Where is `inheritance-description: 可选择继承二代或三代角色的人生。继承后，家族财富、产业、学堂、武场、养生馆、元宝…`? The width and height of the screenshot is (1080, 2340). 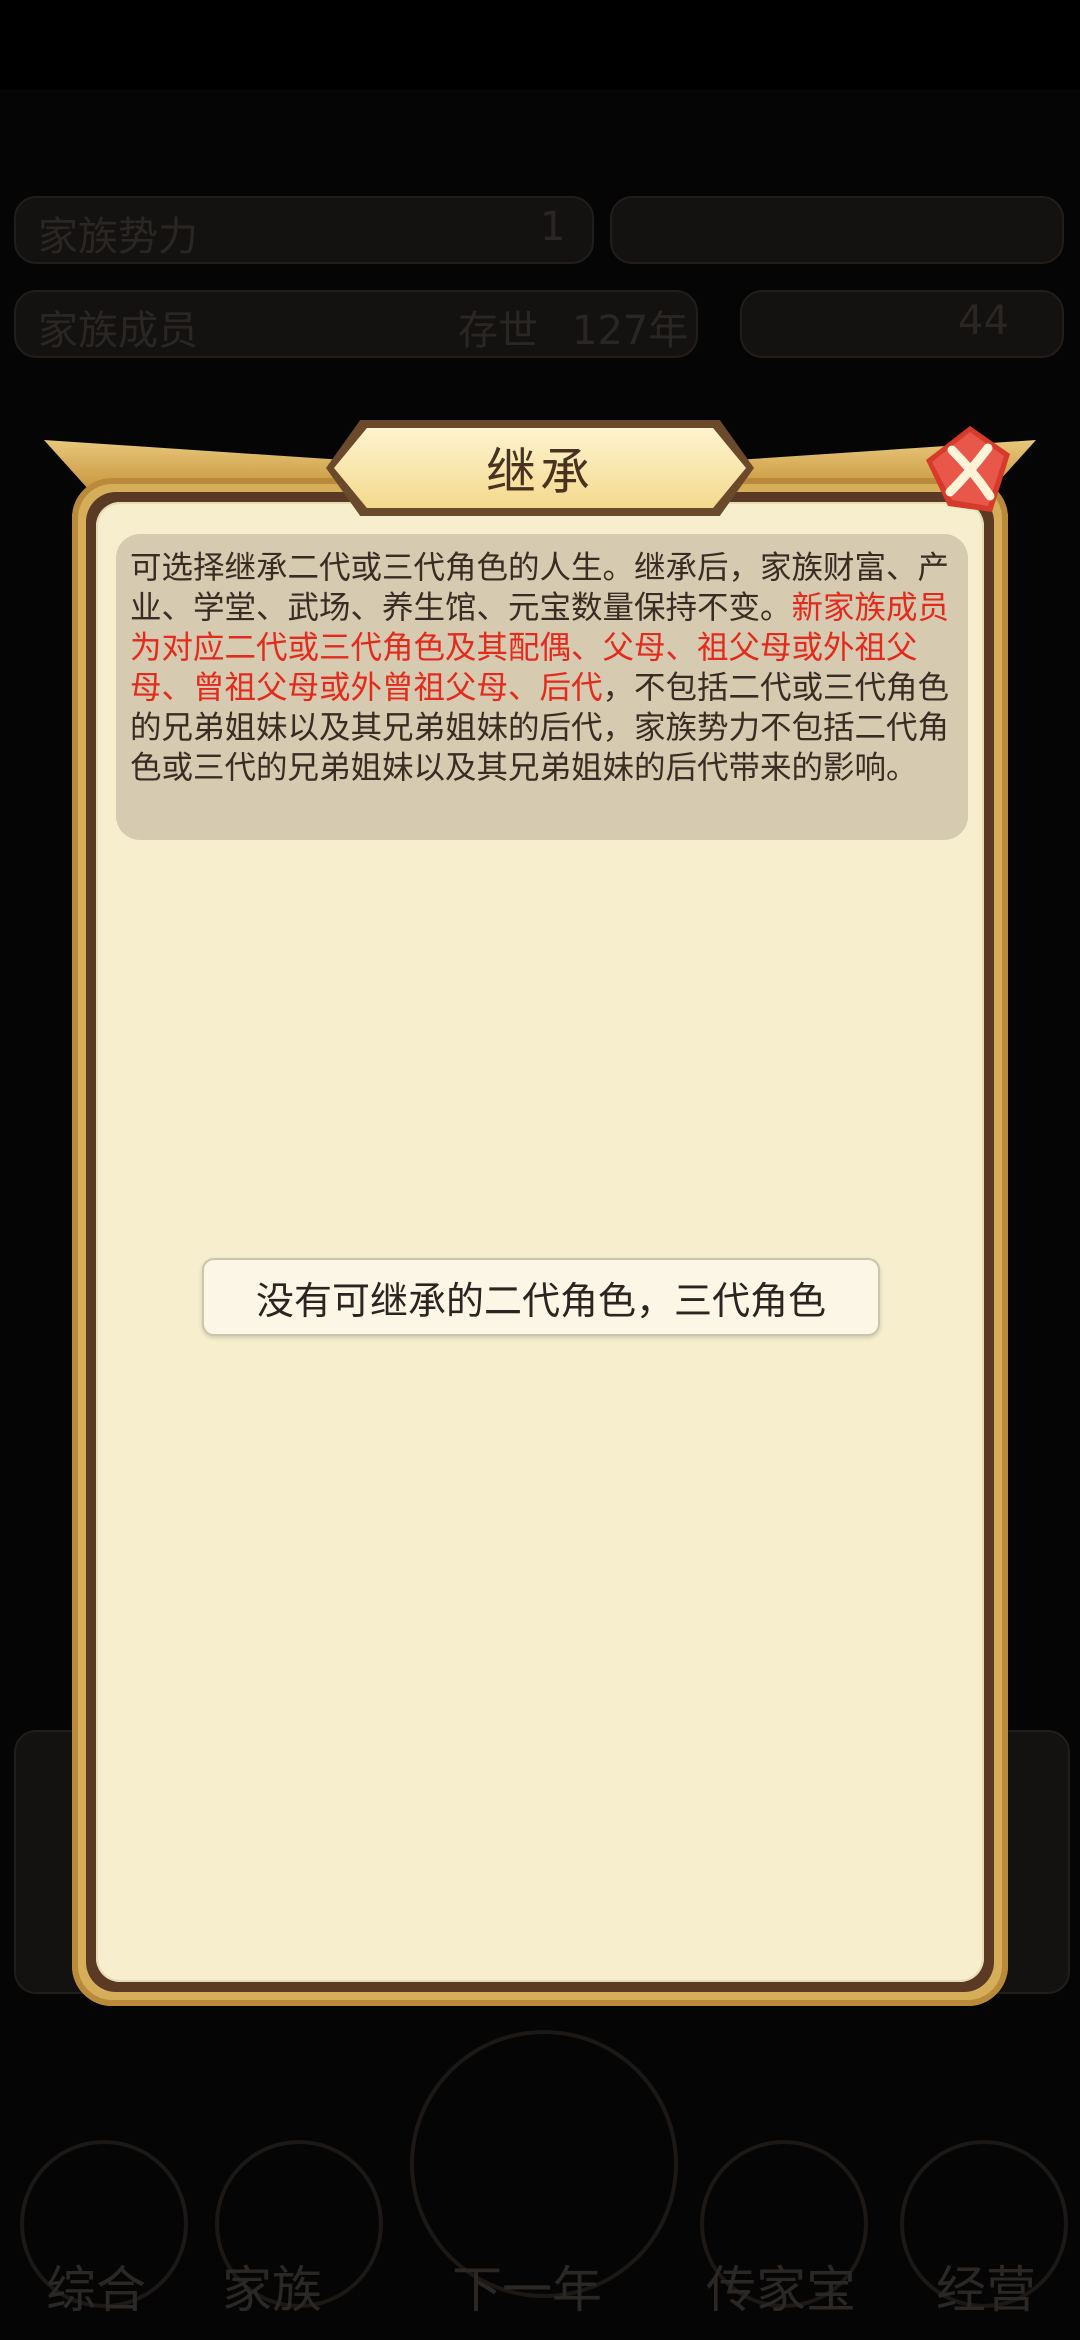
inheritance-description: 可选择继承二代或三代角色的人生。继承后，家族财富、产业、学堂、武场、养生馆、元宝… is located at coordinates (542, 687).